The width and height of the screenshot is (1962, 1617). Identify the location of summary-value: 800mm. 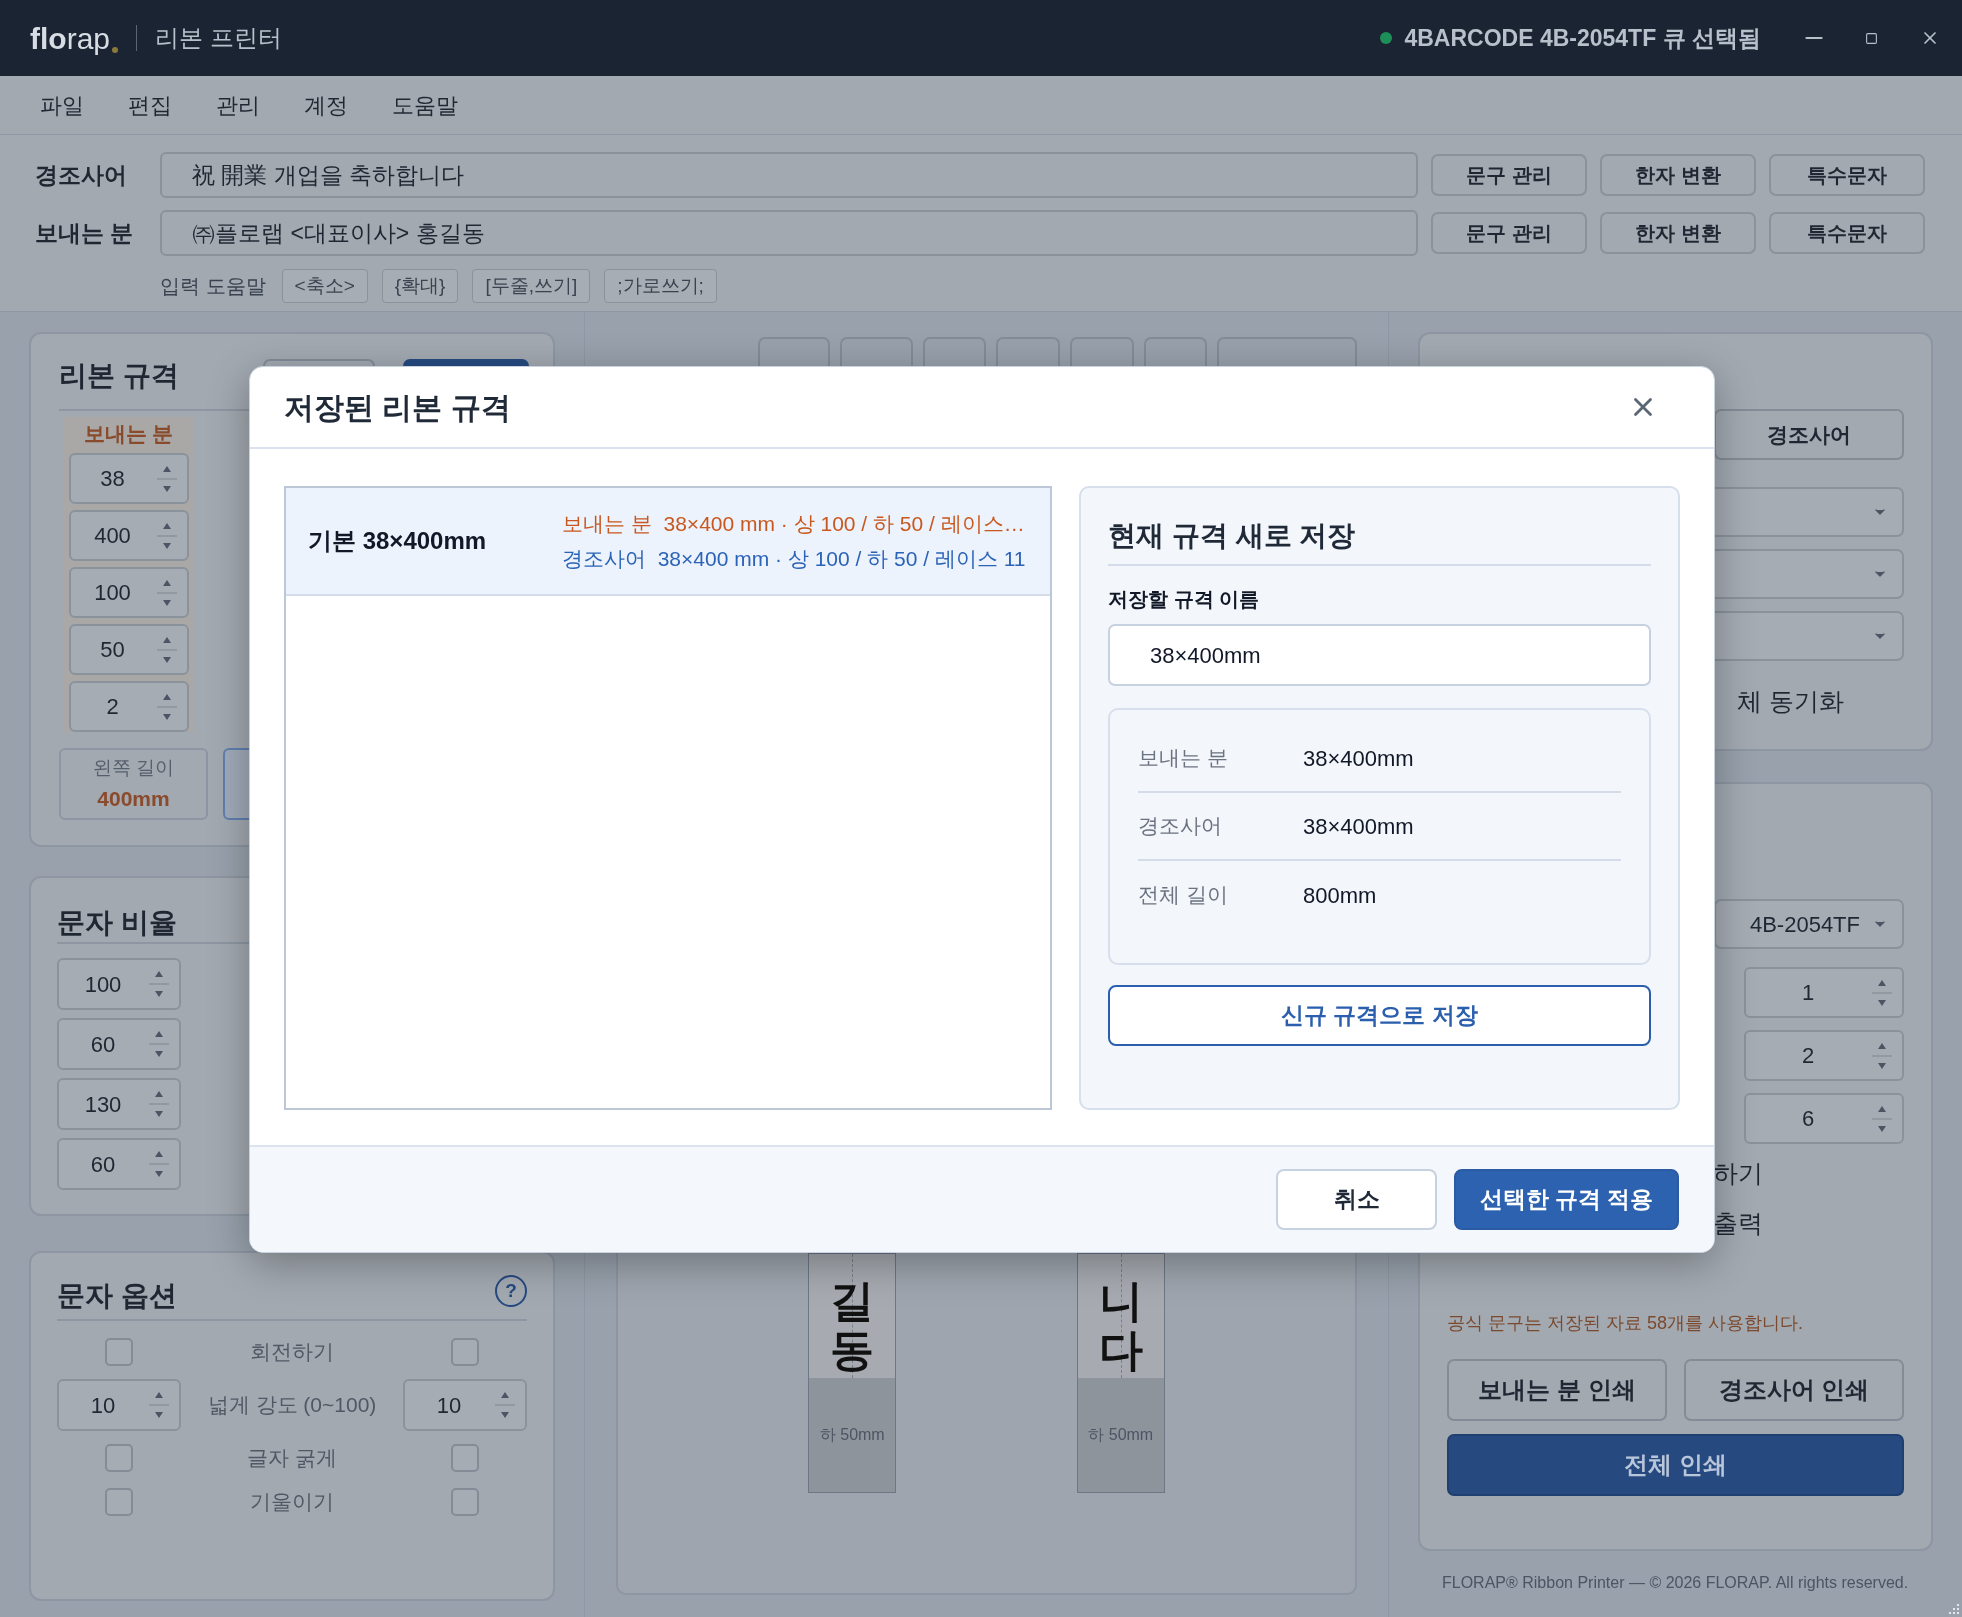
(1340, 895).